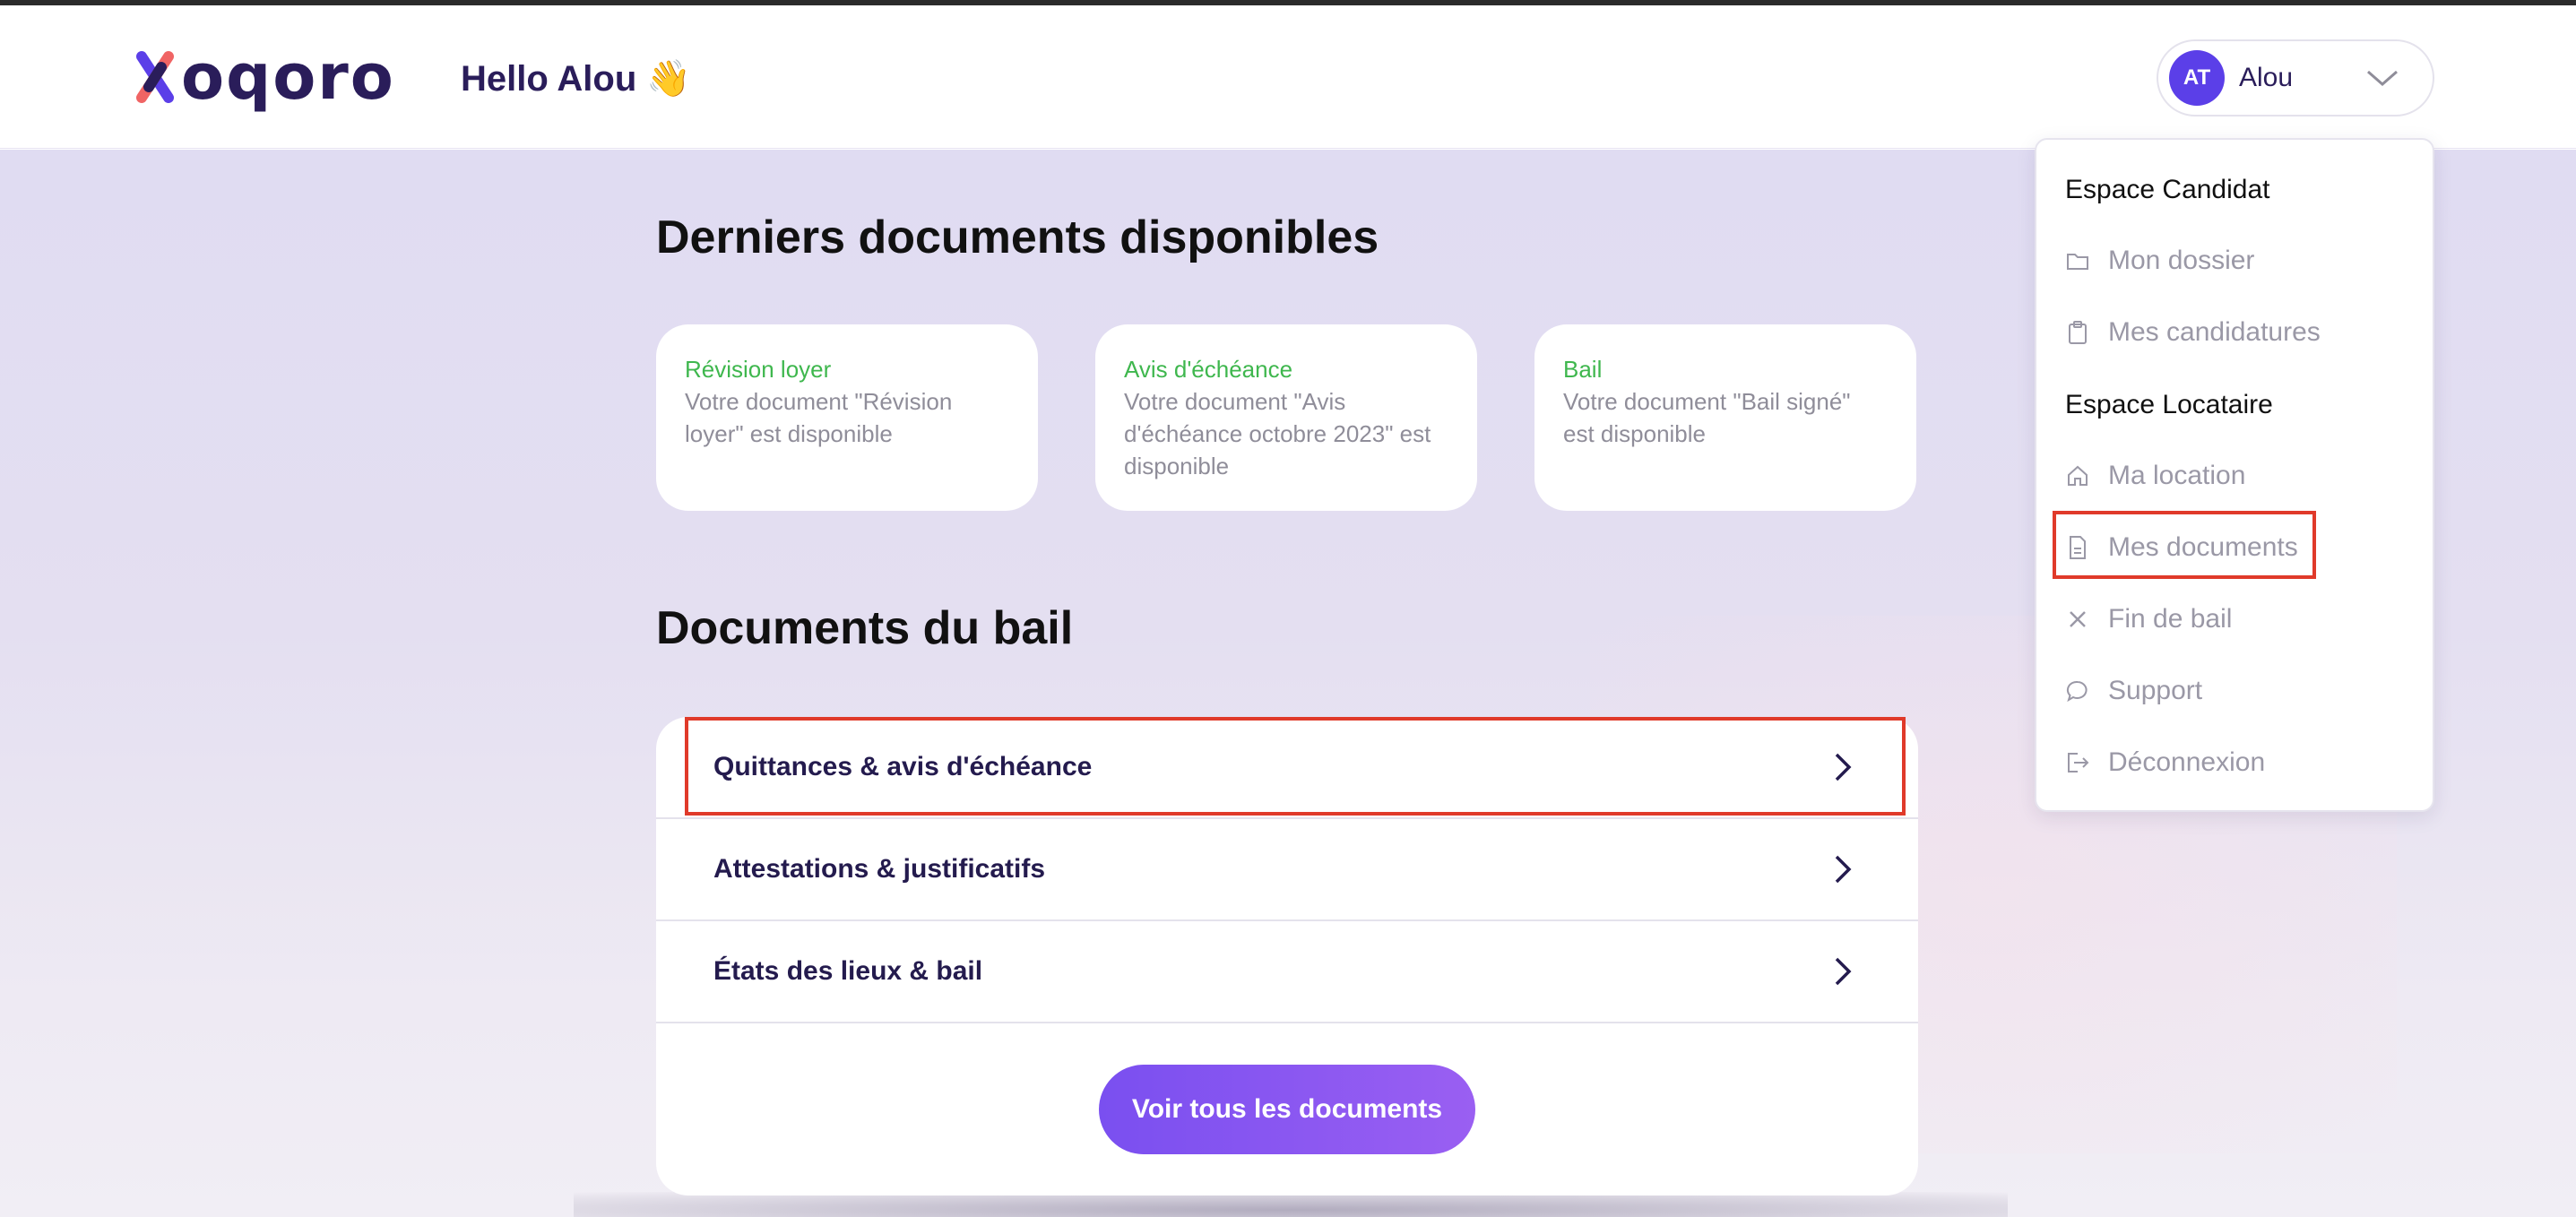 The width and height of the screenshot is (2576, 1217). What do you see at coordinates (2077, 547) in the screenshot?
I see `document-icon` at bounding box center [2077, 547].